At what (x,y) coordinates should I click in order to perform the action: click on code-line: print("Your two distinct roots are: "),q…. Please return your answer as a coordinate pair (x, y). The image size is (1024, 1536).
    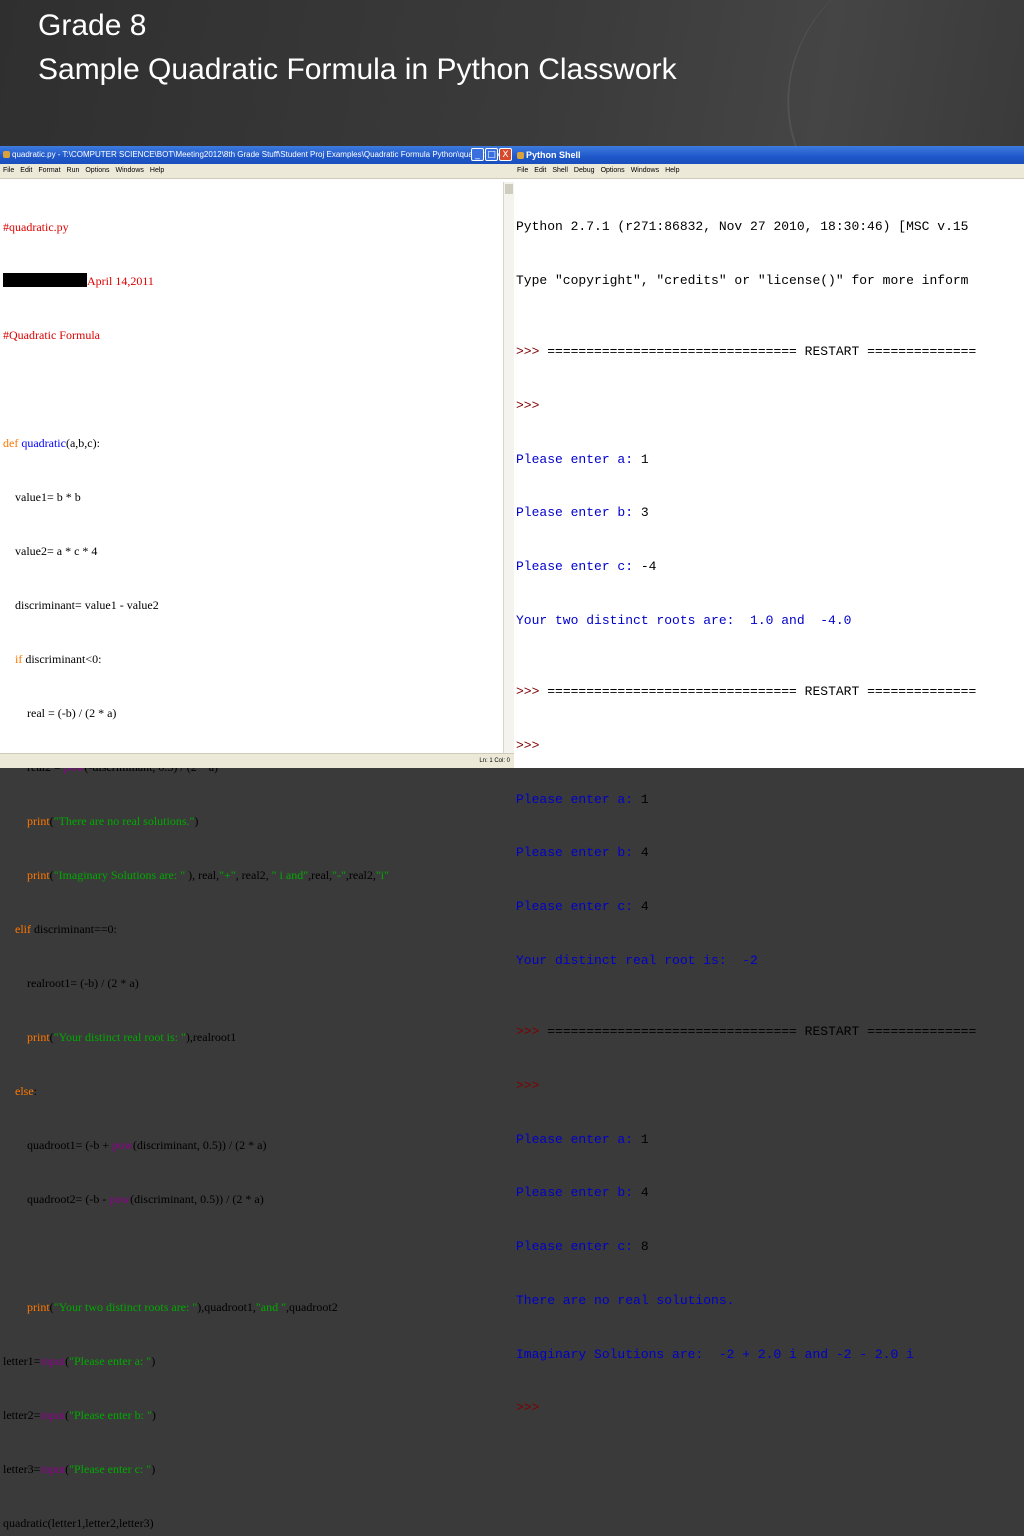
    Looking at the image, I should click on (253, 1307).